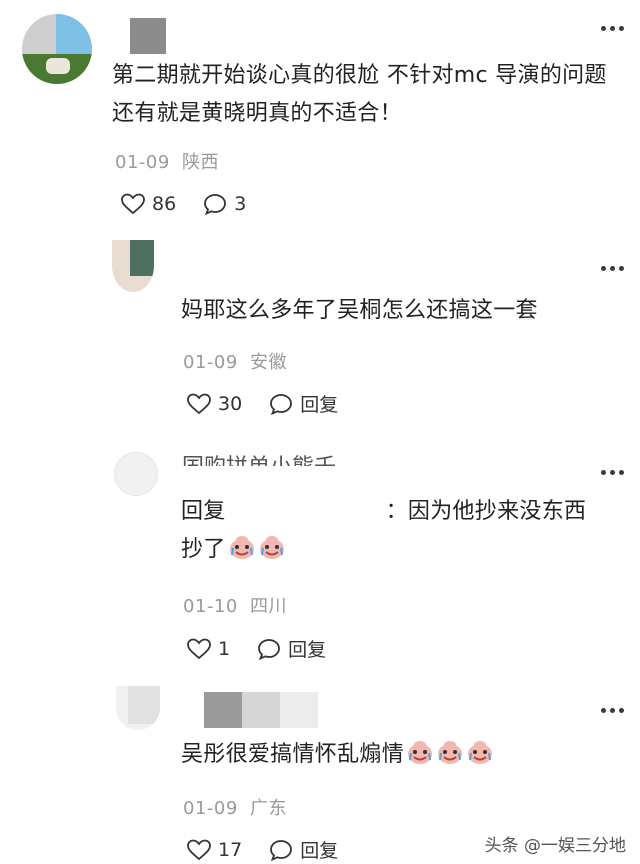 The width and height of the screenshot is (640, 864). What do you see at coordinates (214, 404) in the screenshot?
I see `like-button: 30` at bounding box center [214, 404].